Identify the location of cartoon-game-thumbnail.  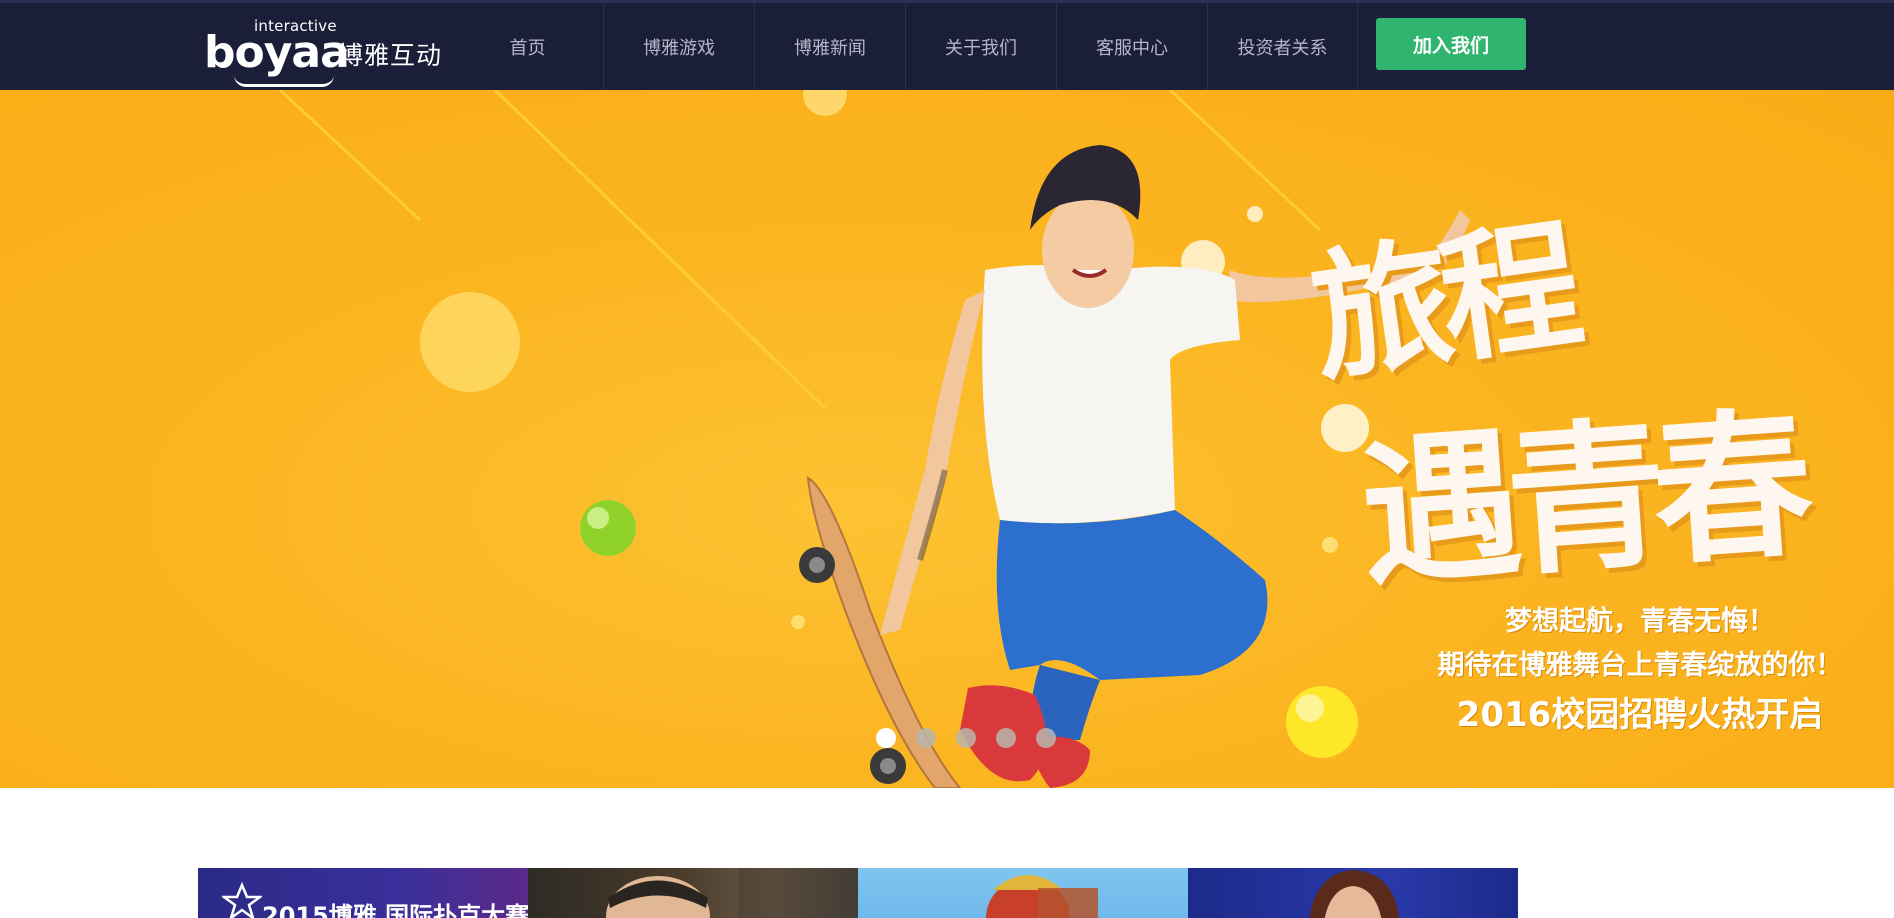
(1042, 896).